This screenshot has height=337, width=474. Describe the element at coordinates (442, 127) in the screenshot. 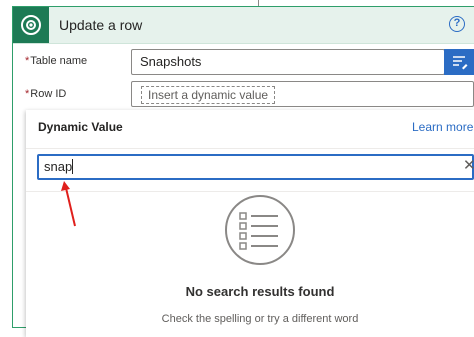

I see `learn-more-link: Learn more` at that location.